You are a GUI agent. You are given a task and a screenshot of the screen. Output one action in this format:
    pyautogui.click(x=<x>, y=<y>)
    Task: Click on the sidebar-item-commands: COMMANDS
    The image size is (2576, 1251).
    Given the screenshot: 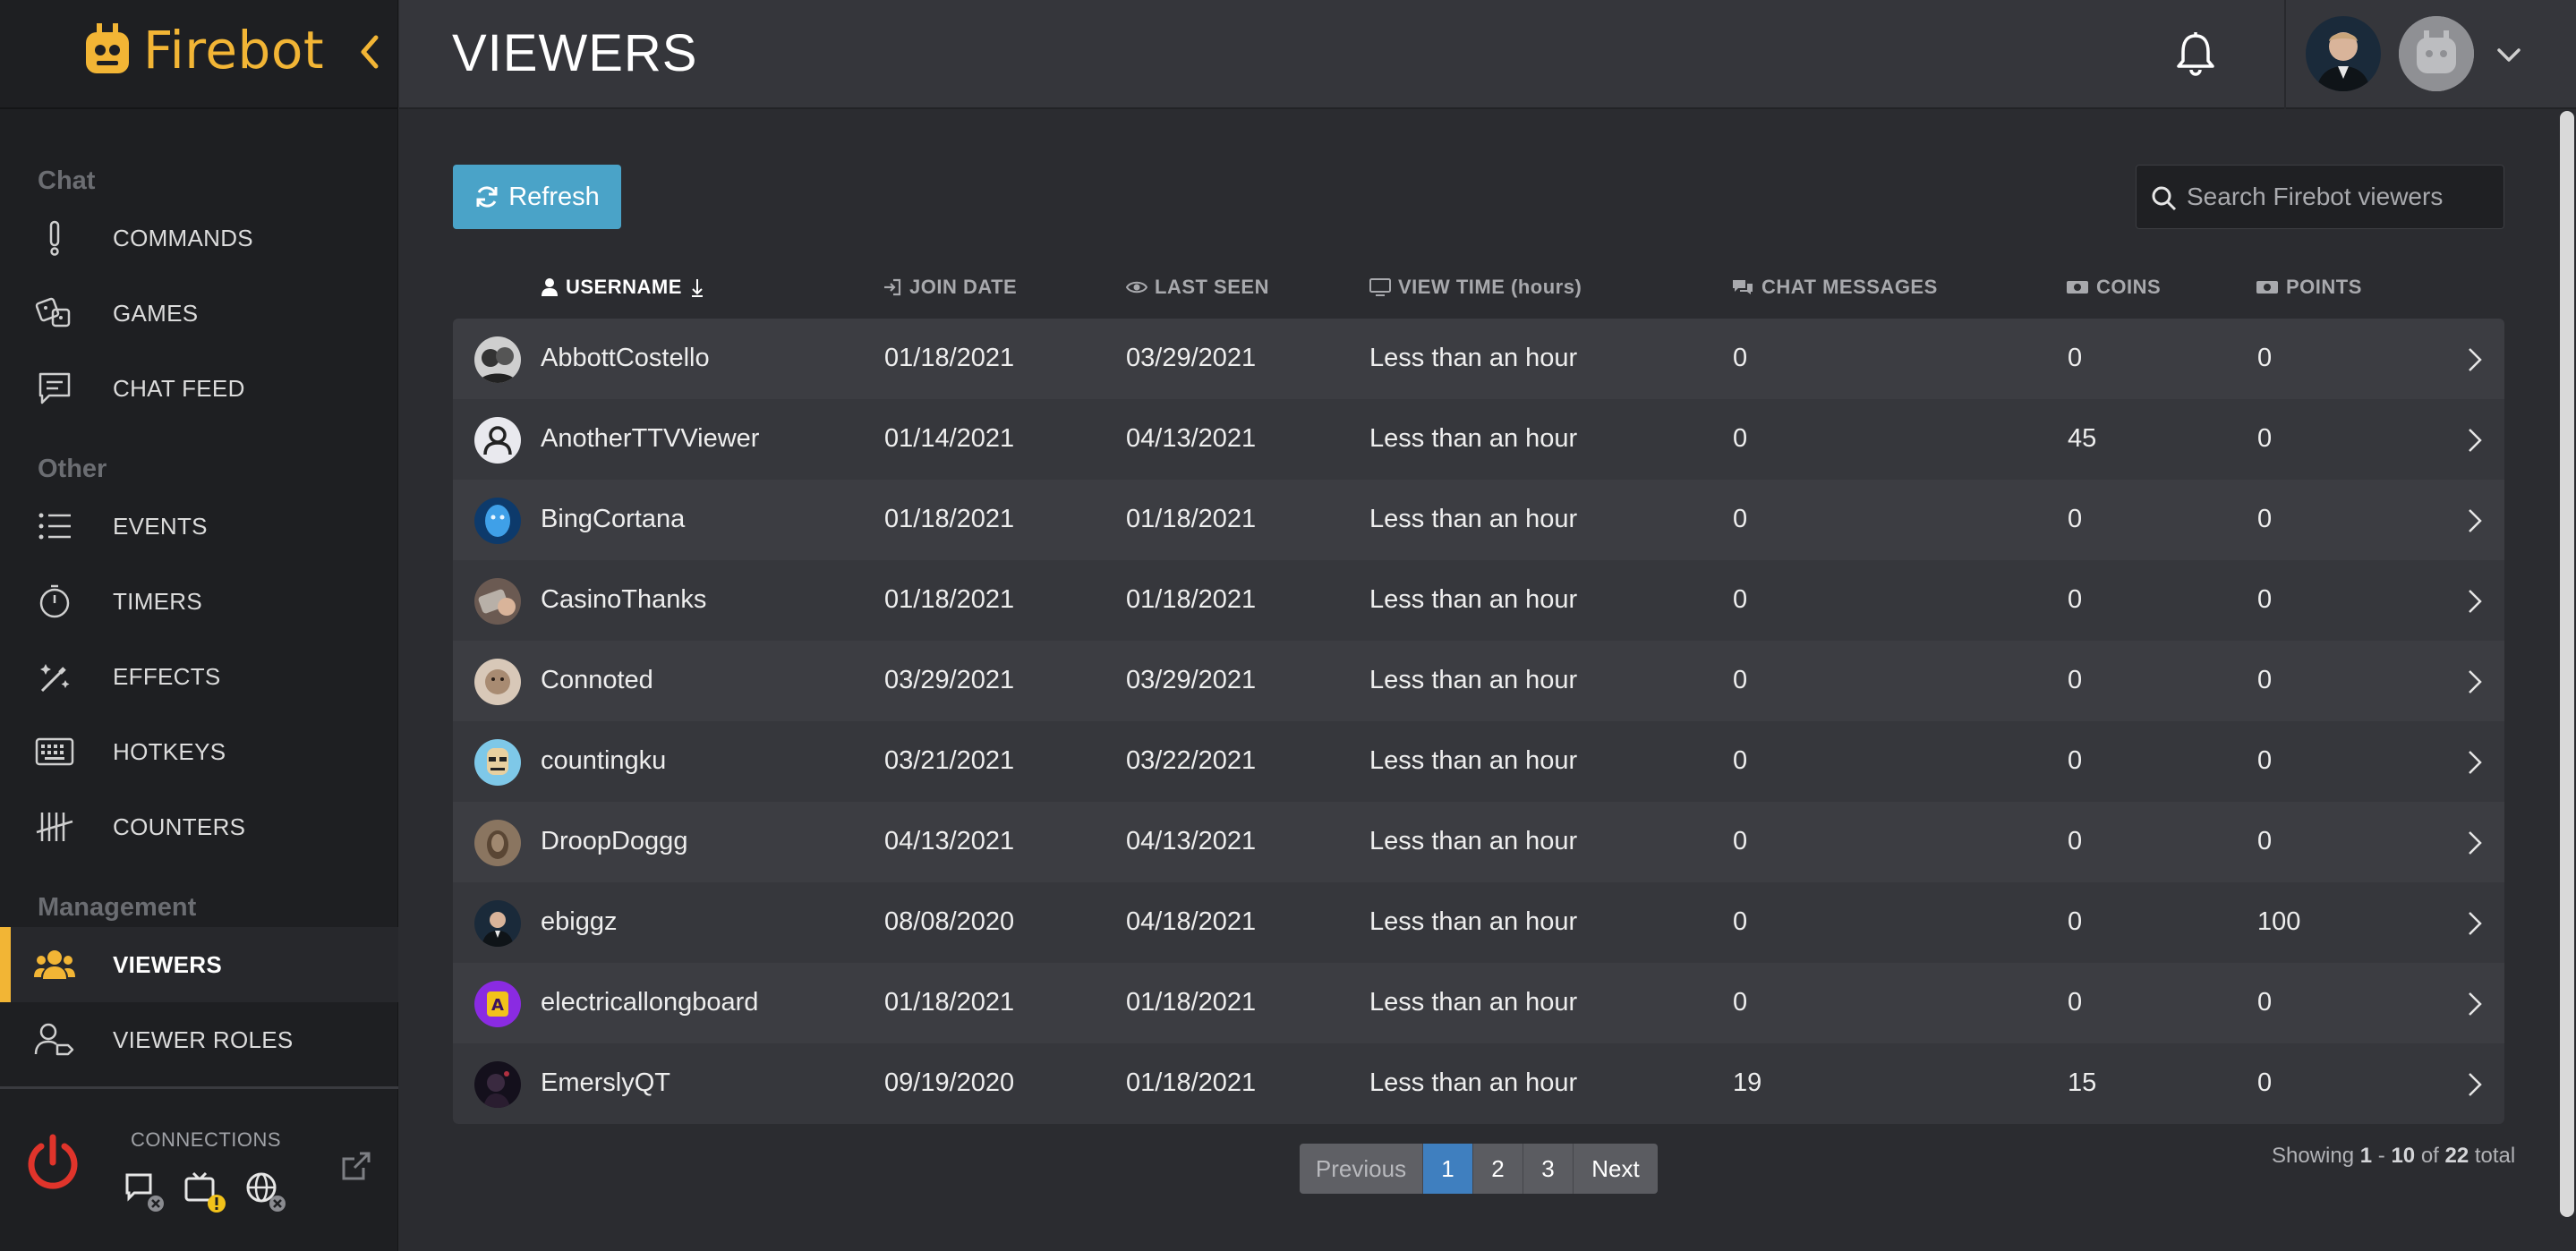 What is the action you would take?
    pyautogui.click(x=199, y=238)
    